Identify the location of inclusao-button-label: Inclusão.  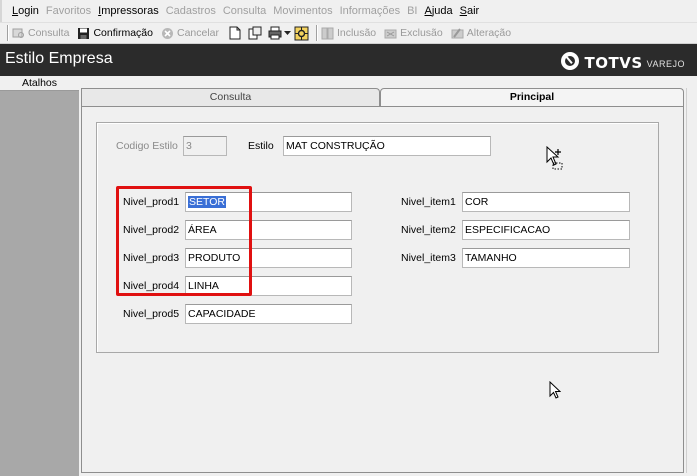
(357, 33).